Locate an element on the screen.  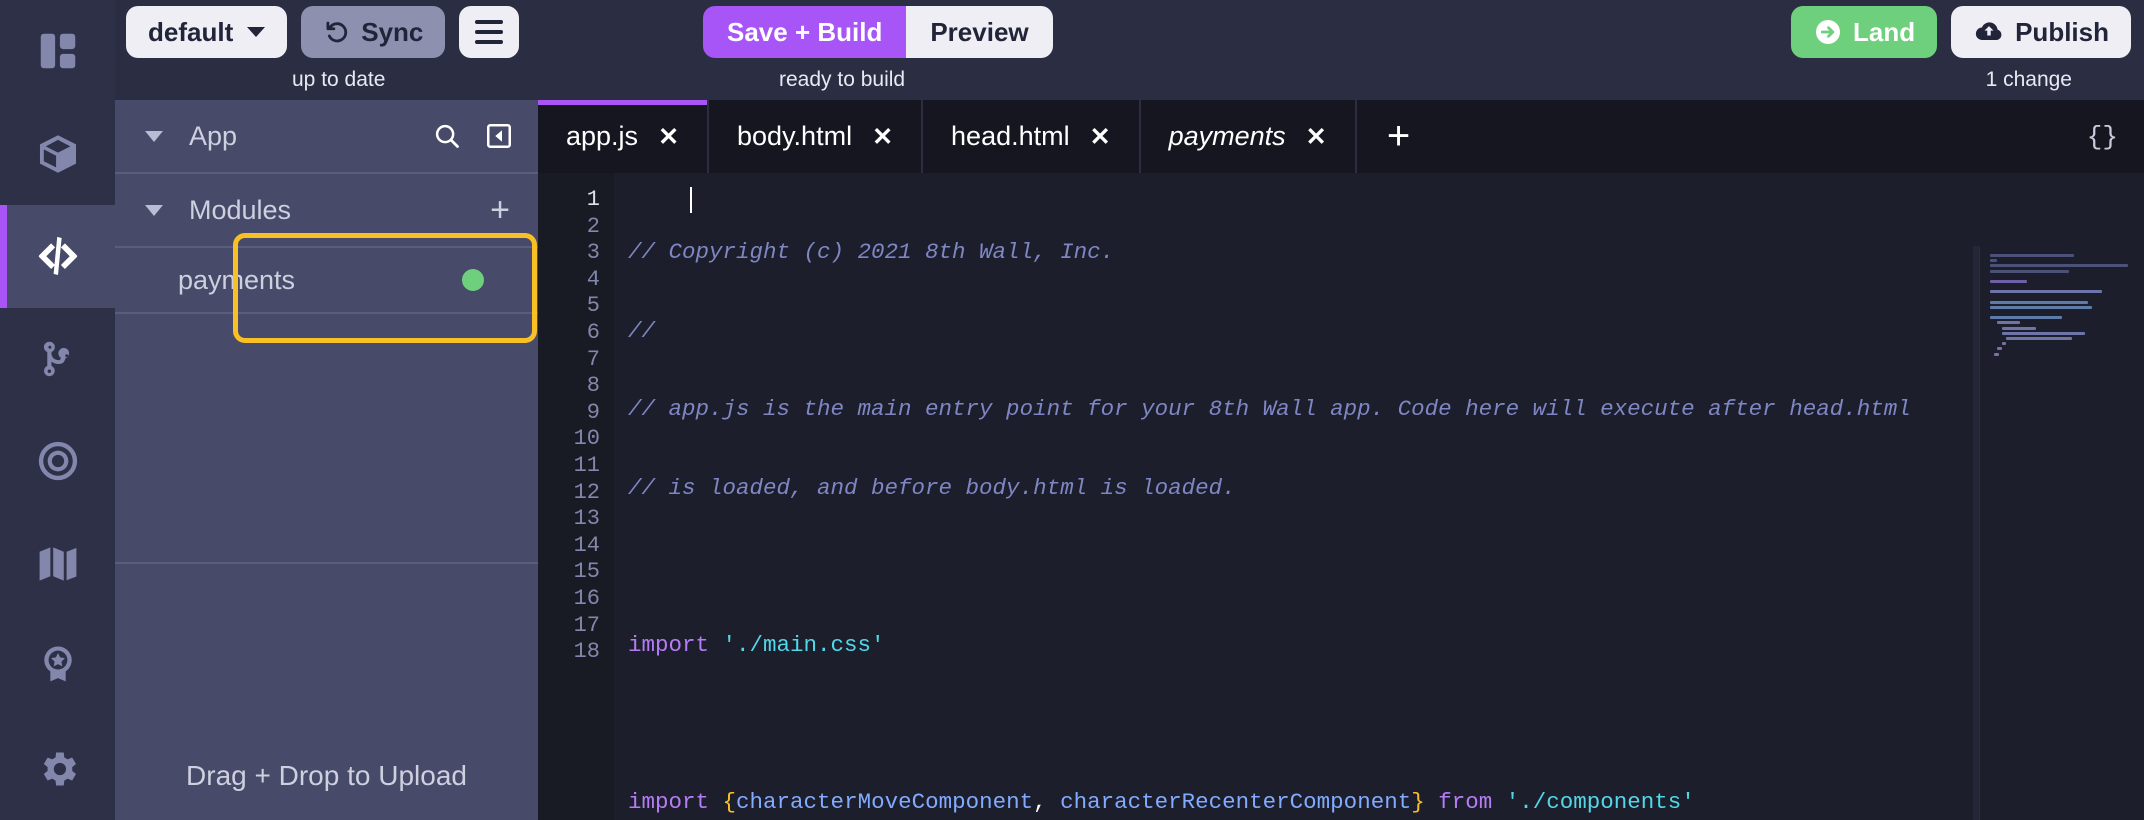
line-number: 2 is located at coordinates (593, 226).